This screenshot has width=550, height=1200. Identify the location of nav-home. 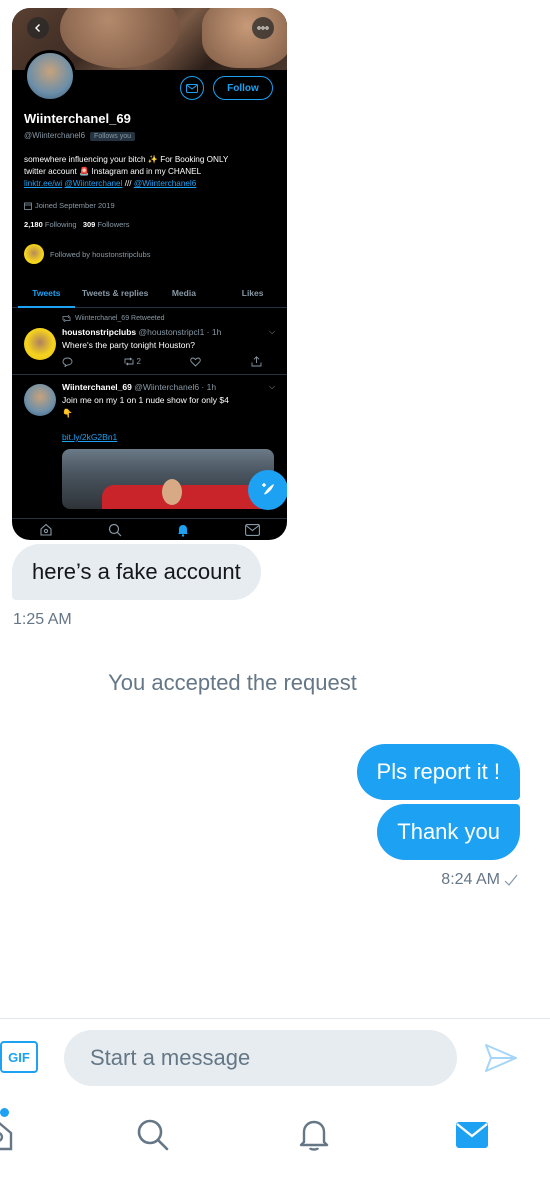
(9, 1135).